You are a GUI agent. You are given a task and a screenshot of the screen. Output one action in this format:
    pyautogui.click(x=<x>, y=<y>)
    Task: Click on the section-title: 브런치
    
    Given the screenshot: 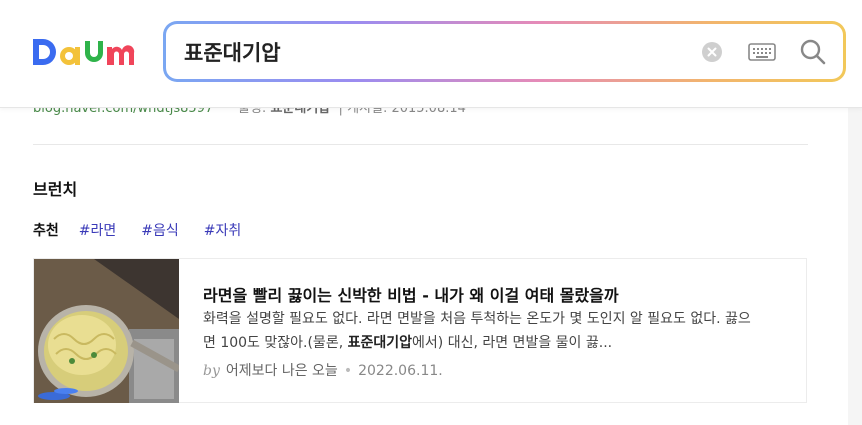 What is the action you would take?
    pyautogui.click(x=55, y=189)
    